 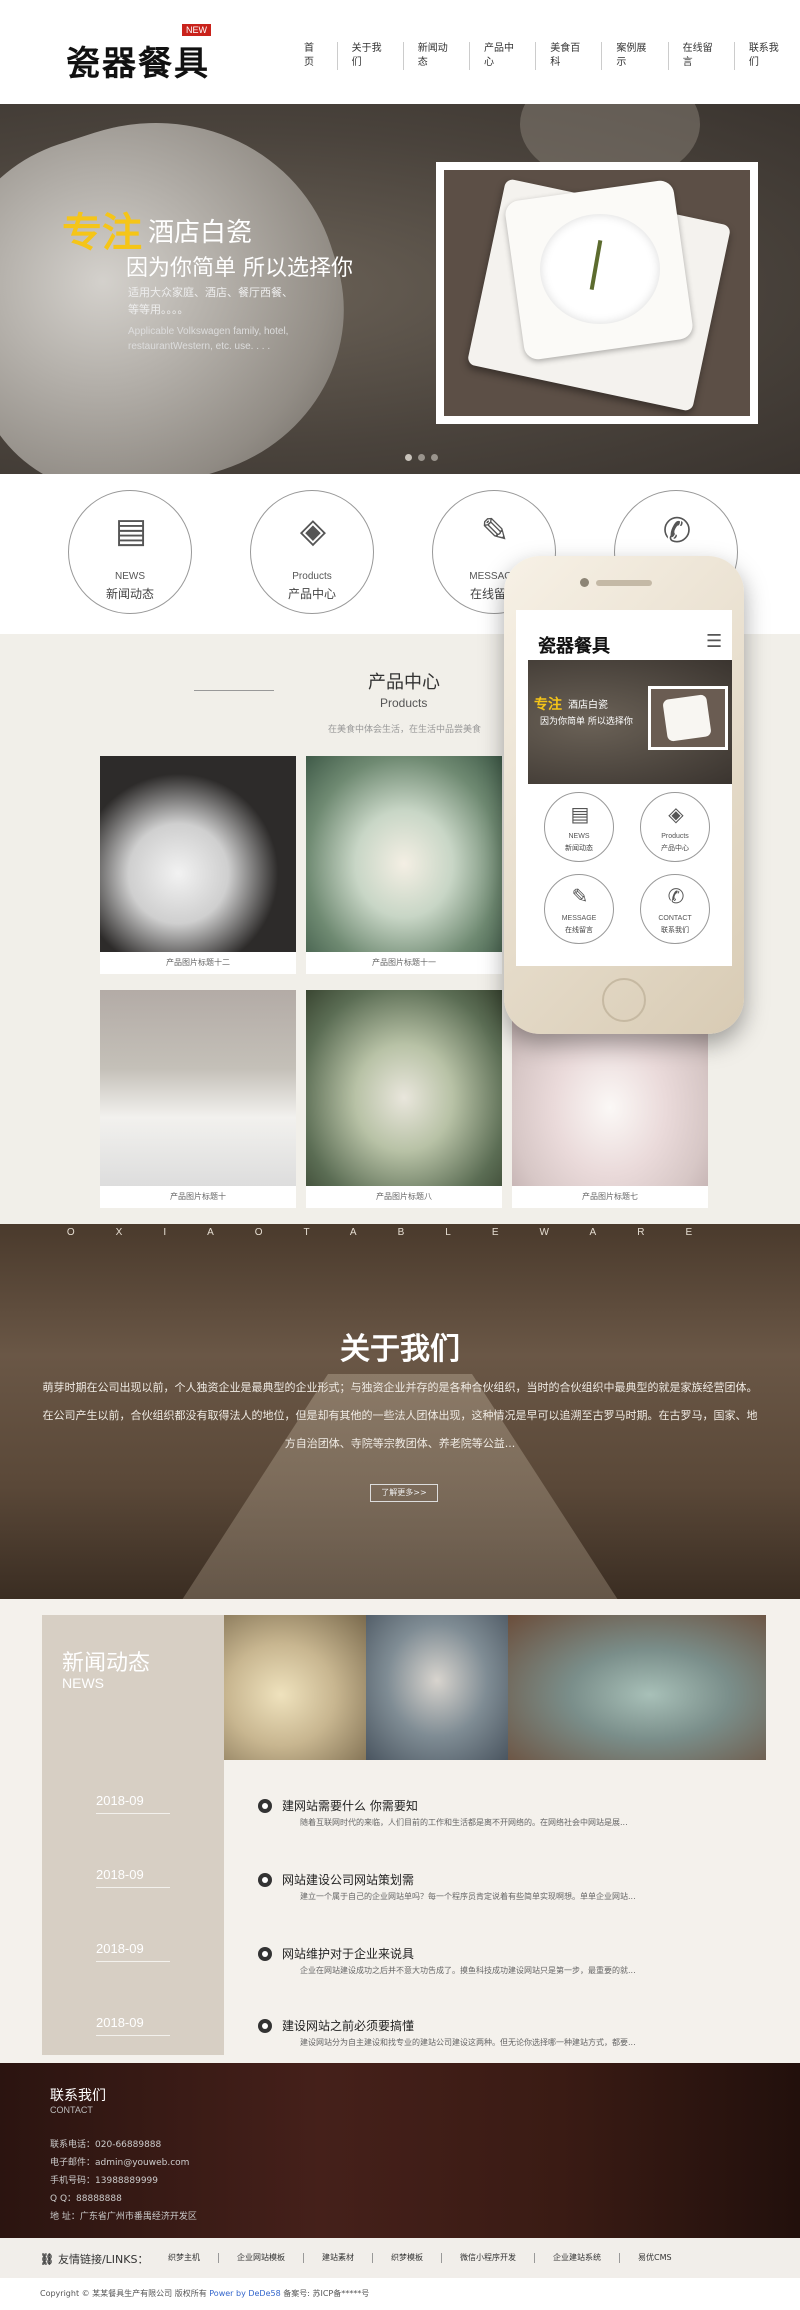 What do you see at coordinates (688, 718) in the screenshot?
I see `phone-banner-photo` at bounding box center [688, 718].